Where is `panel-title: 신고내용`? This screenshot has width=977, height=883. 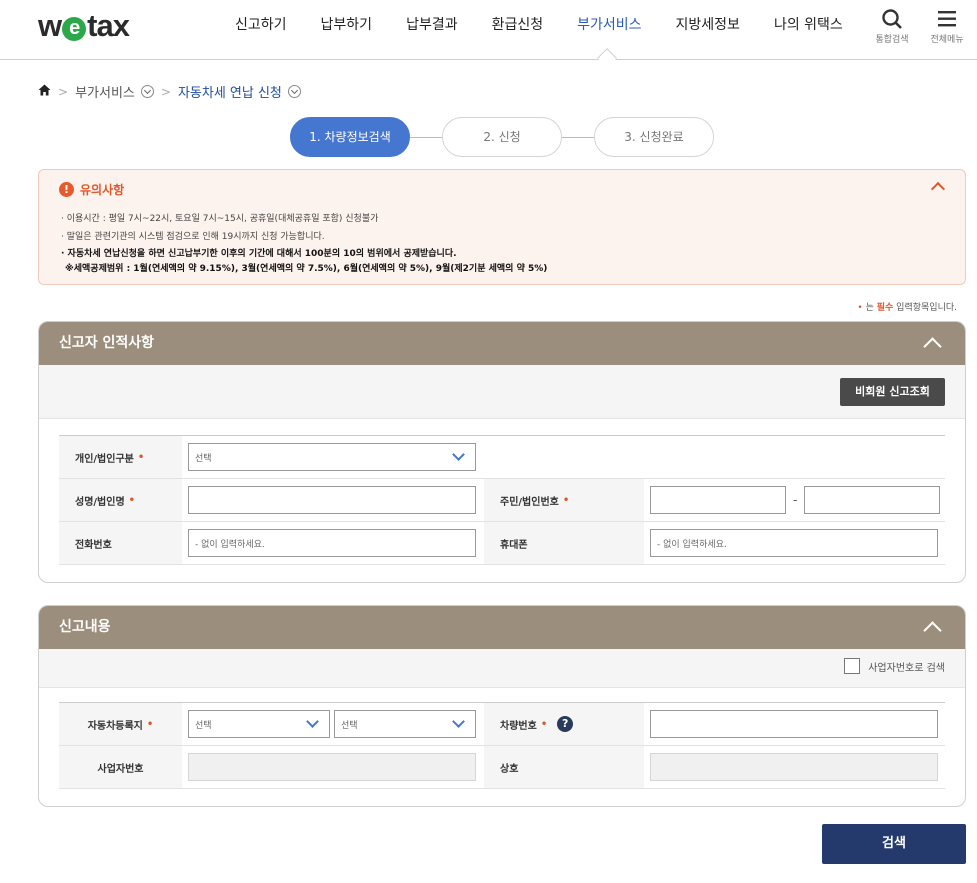
panel-title: 신고내용 is located at coordinates (85, 627).